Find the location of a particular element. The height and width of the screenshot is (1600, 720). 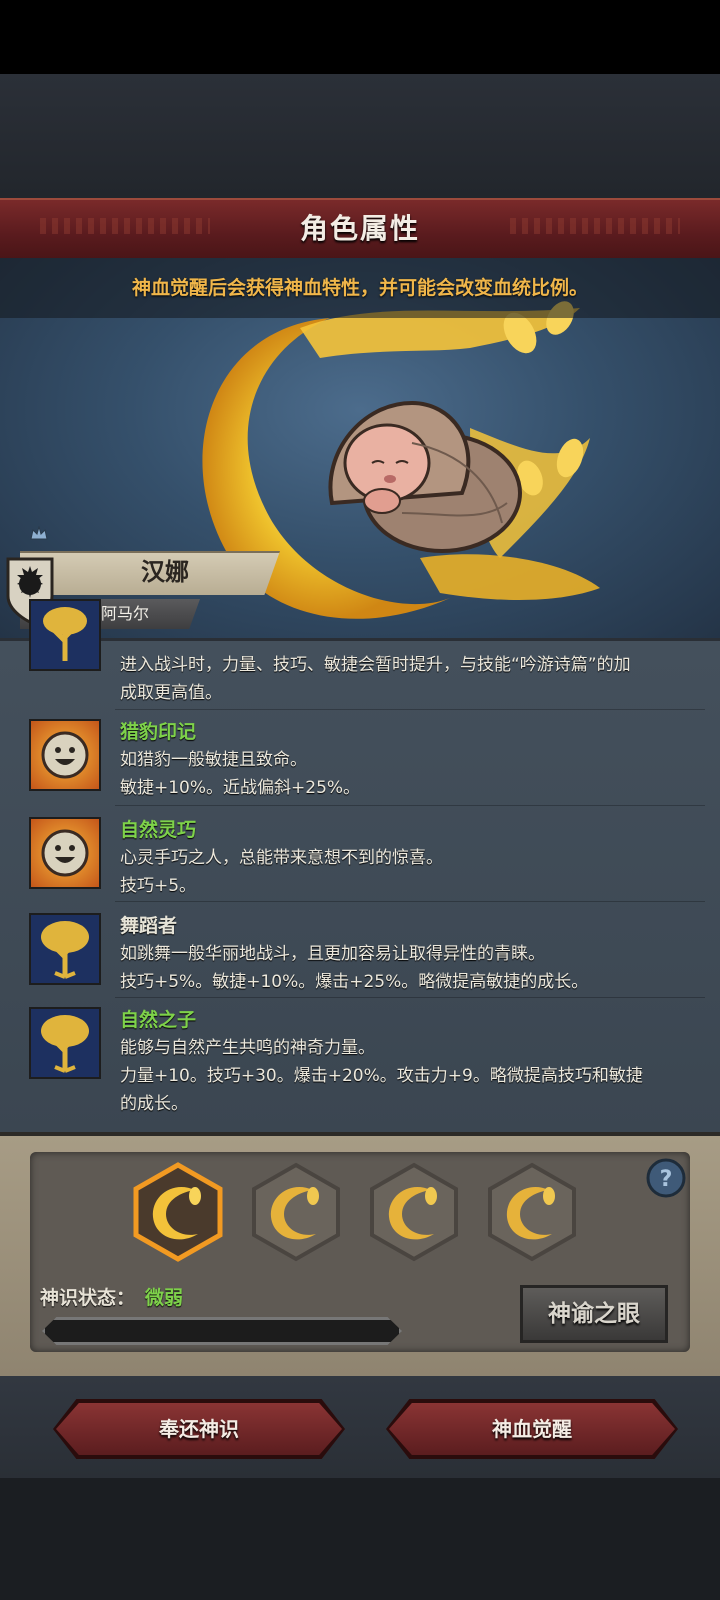

trait-name: 自然灵巧 is located at coordinates (158, 830).